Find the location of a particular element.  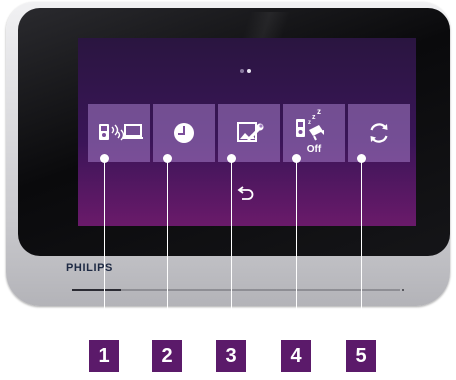

page-indicator is located at coordinates (248, 72).